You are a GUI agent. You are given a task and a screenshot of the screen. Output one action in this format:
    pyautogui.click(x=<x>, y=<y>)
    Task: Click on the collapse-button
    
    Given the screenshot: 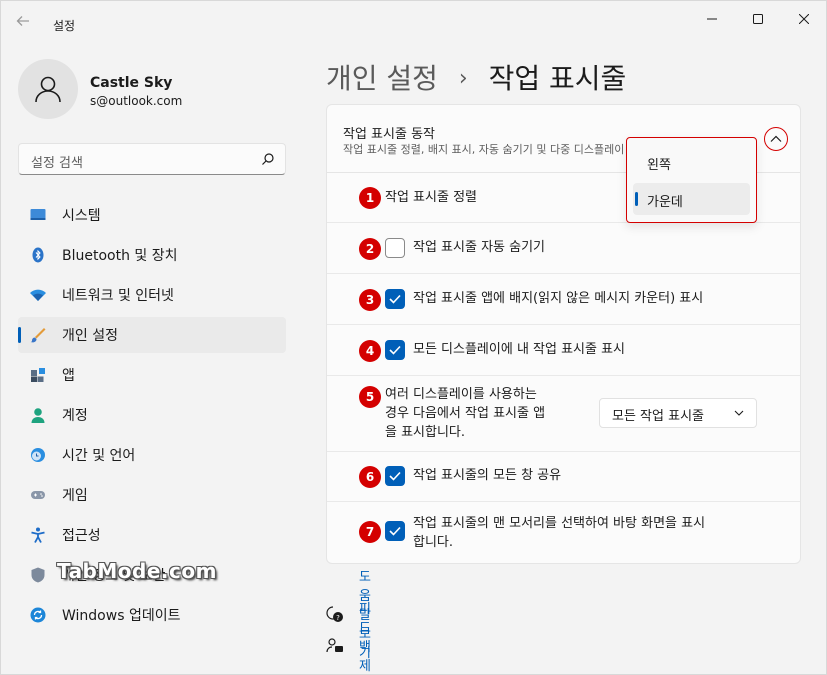 What is the action you would take?
    pyautogui.click(x=776, y=139)
    